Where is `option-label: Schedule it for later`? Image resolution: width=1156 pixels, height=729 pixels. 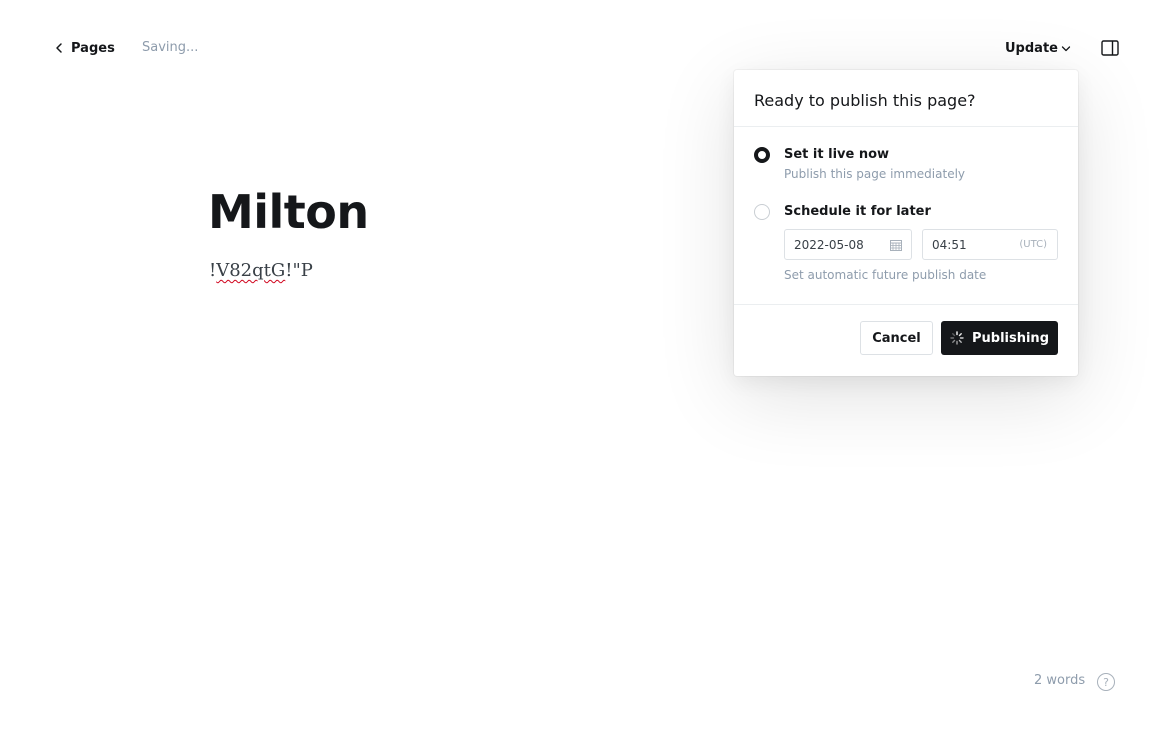 option-label: Schedule it for later is located at coordinates (857, 211).